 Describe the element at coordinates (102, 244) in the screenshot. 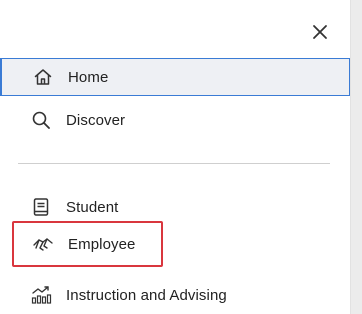

I see `nav-item-label: Employee` at that location.